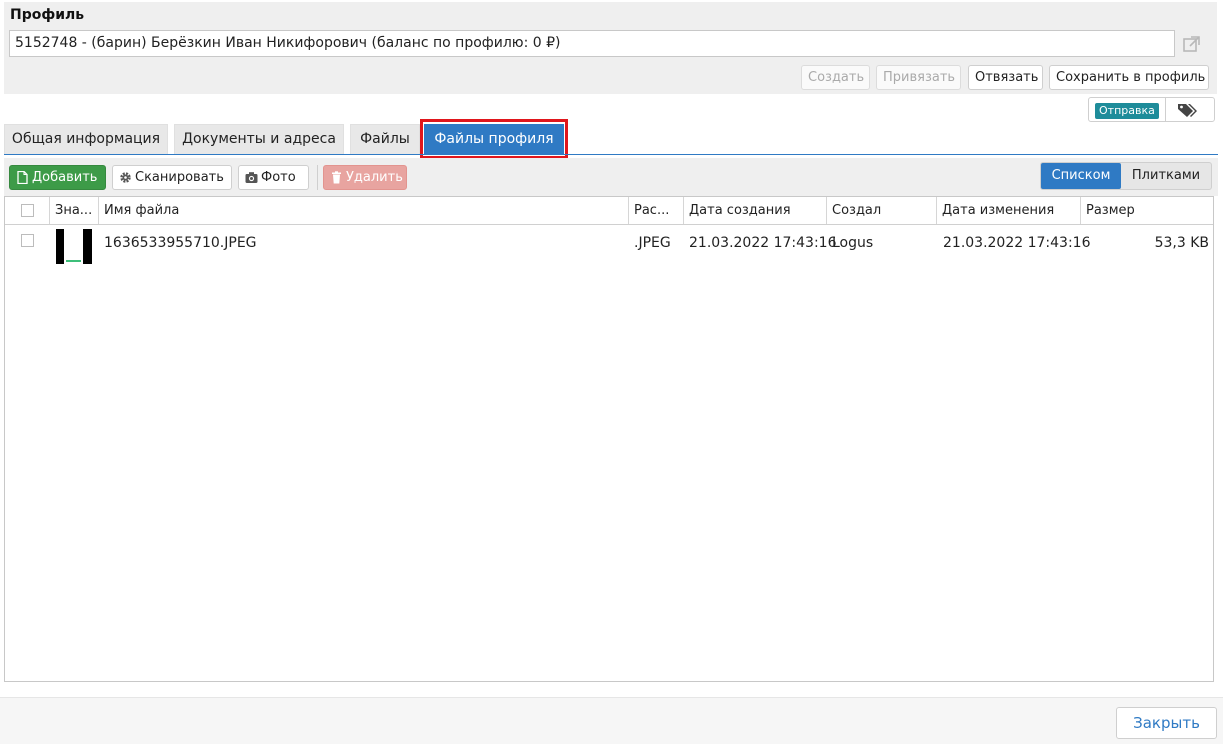 This screenshot has height=744, width=1223. What do you see at coordinates (317, 177) in the screenshot?
I see `toolbar-divider` at bounding box center [317, 177].